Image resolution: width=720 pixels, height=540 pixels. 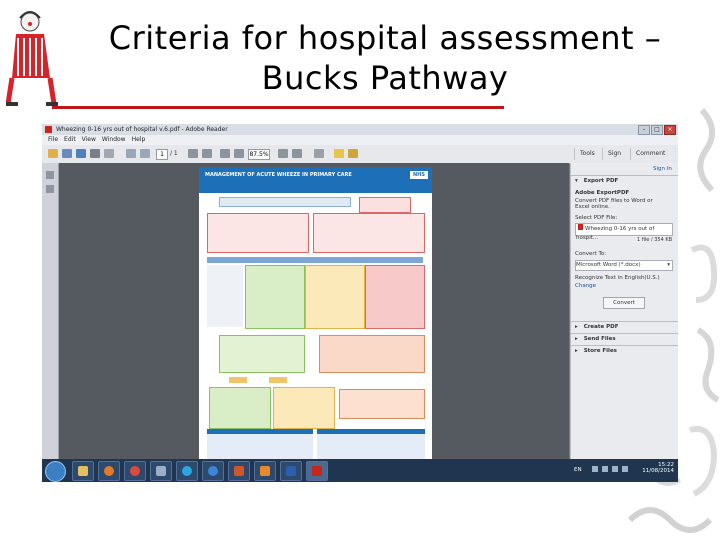 What do you see at coordinates (55, 471) in the screenshot?
I see `start-button` at bounding box center [55, 471].